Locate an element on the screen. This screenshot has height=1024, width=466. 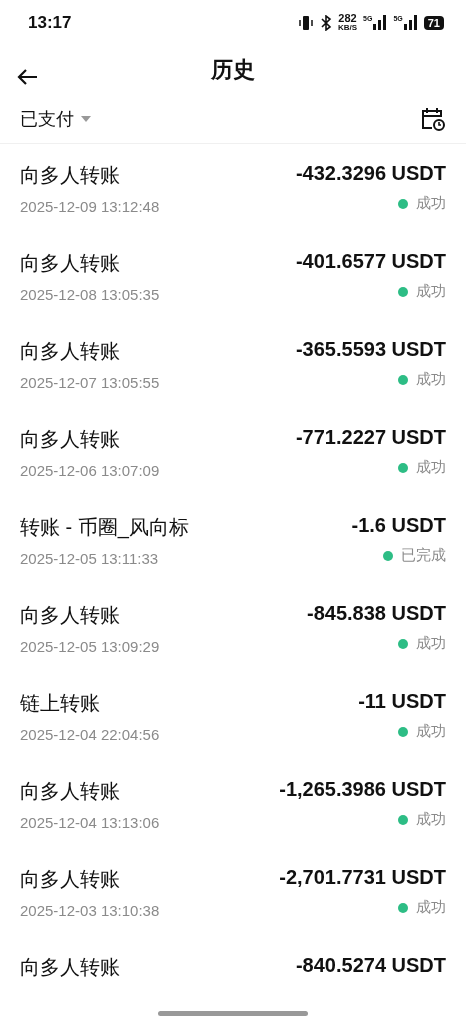
transaction-amount: -845.838 USDT is located at coordinates (376, 613).